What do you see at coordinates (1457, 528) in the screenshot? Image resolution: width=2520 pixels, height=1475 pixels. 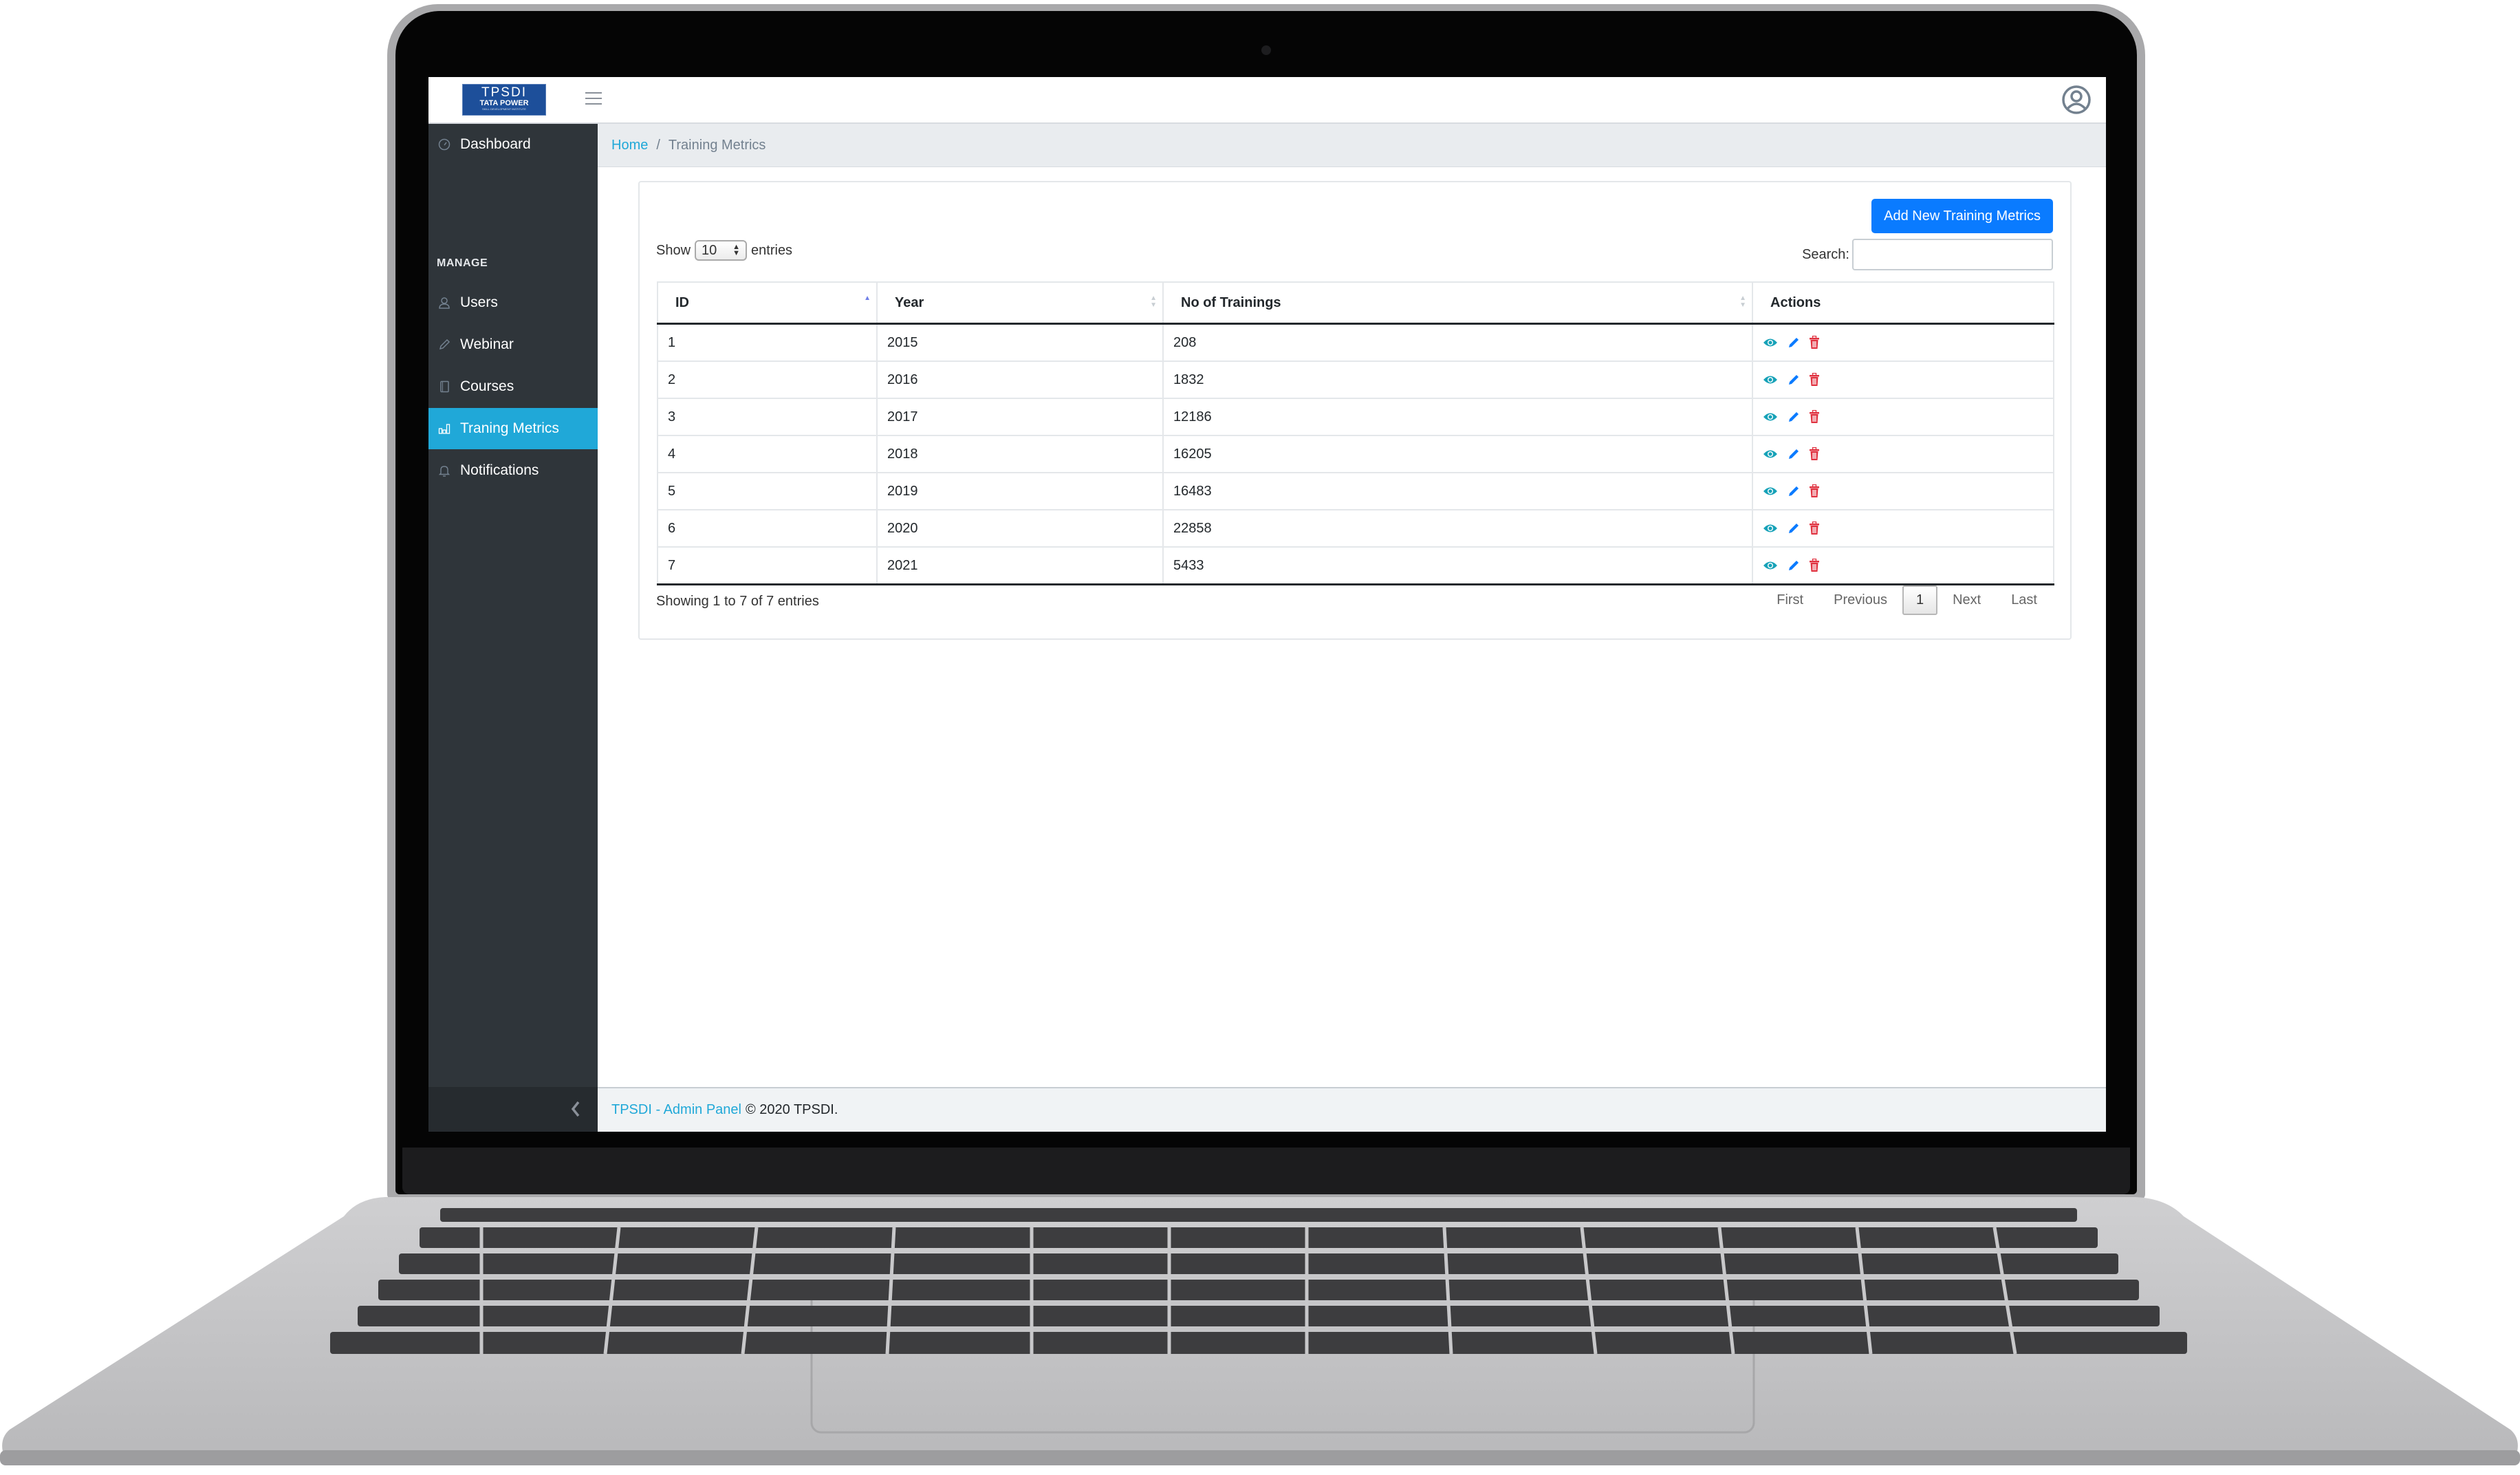 I see `cell-trainings: 22858` at bounding box center [1457, 528].